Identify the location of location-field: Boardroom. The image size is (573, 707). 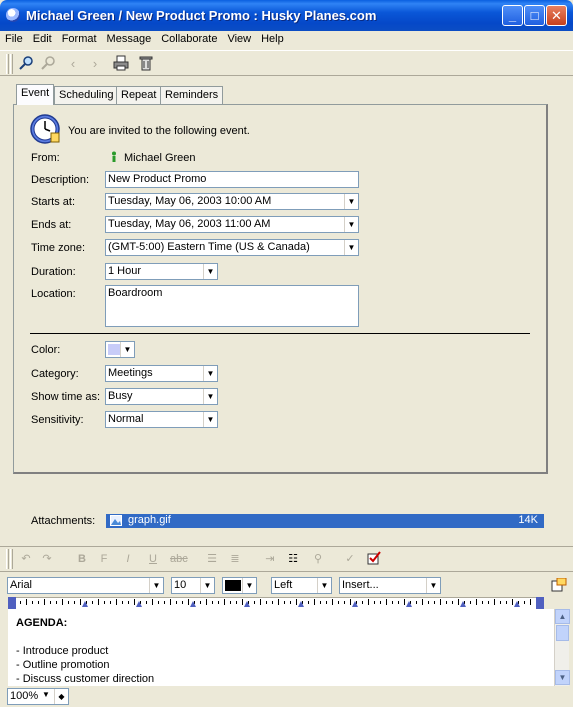
(232, 306).